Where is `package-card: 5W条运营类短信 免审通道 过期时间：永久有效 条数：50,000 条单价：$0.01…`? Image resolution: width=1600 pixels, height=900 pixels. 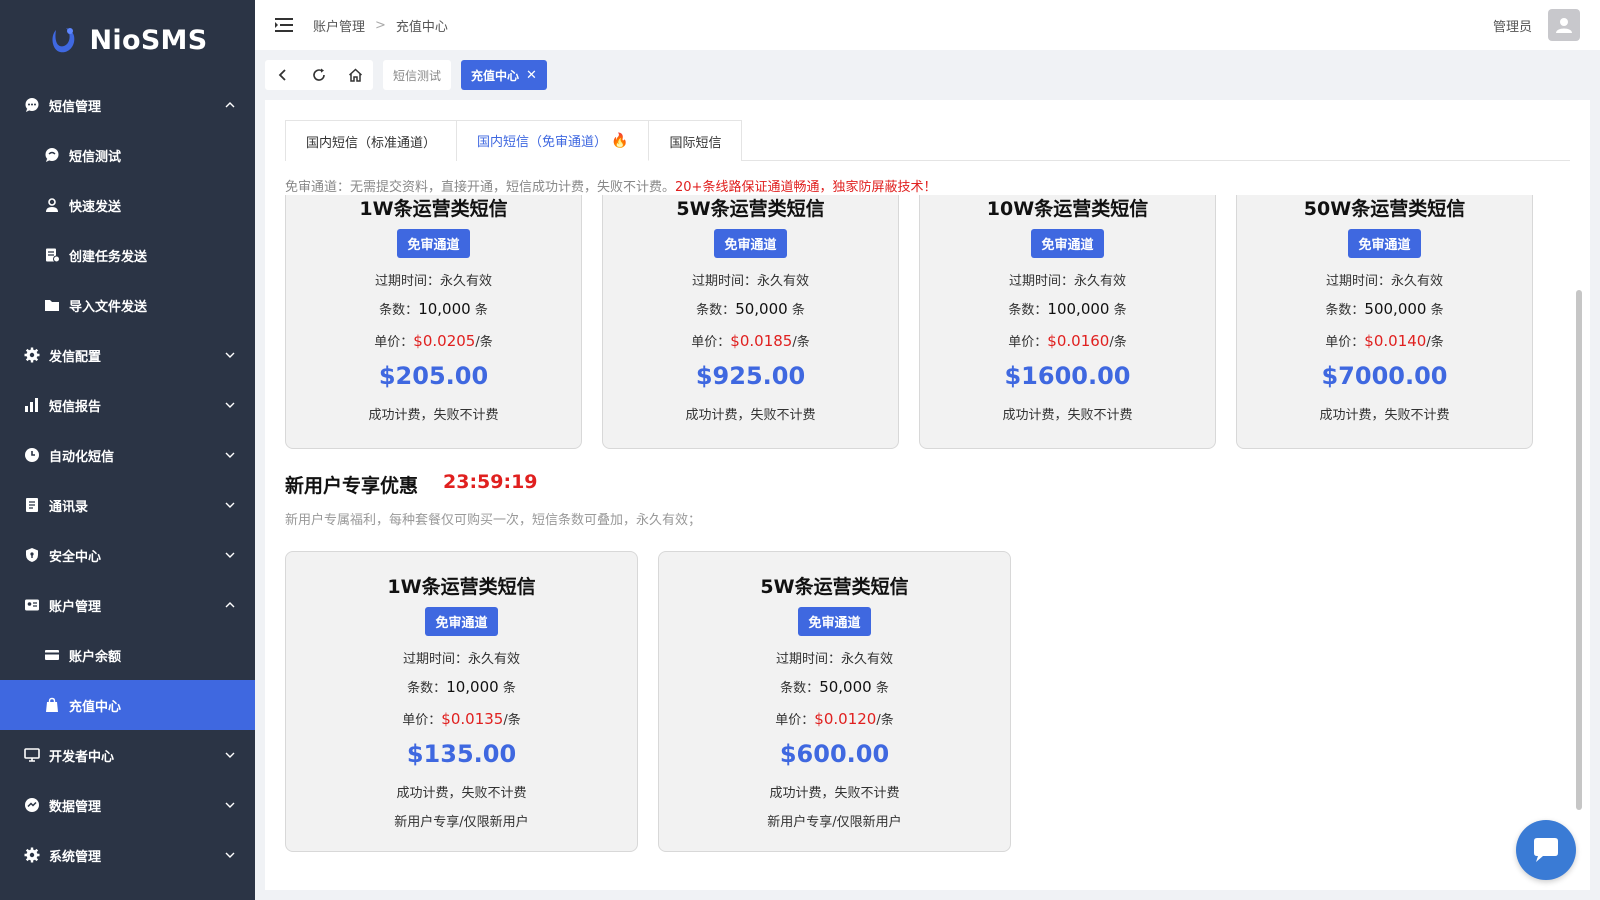
package-card: 5W条运营类短信 免审通道 过期时间：永久有效 条数：50,000 条单价：$0.01… is located at coordinates (750, 322).